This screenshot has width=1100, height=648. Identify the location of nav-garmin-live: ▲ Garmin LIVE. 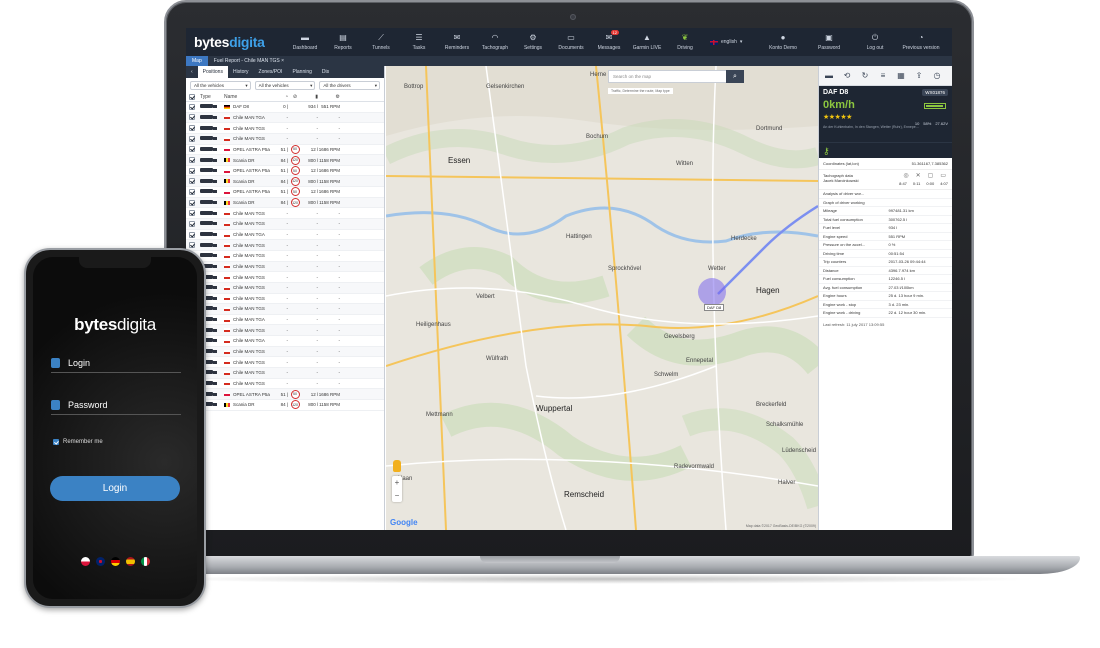
(647, 42).